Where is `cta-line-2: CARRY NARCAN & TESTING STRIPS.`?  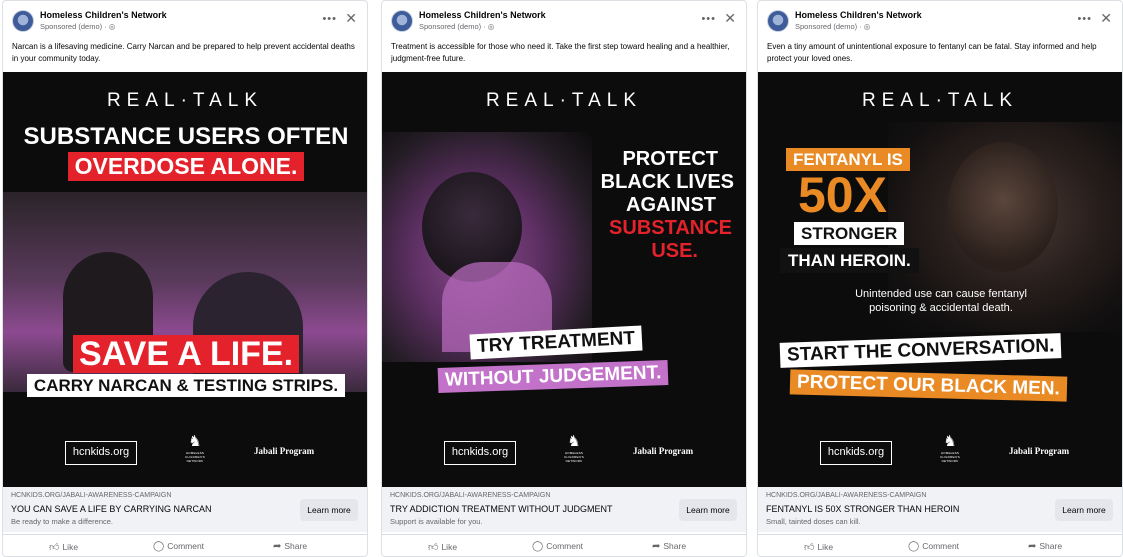 cta-line-2: CARRY NARCAN & TESTING STRIPS. is located at coordinates (186, 385).